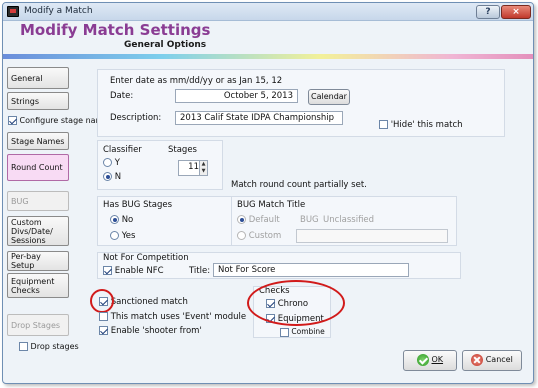  I want to click on bug-title-default-option: Default, so click(258, 220).